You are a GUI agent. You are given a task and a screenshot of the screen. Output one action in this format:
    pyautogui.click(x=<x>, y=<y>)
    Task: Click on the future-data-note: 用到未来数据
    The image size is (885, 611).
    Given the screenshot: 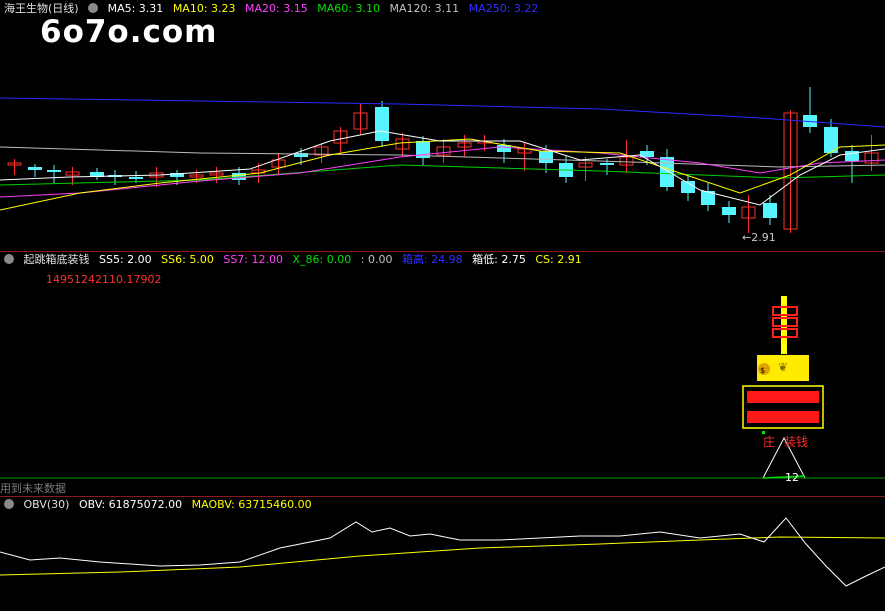 What is the action you would take?
    pyautogui.click(x=33, y=488)
    